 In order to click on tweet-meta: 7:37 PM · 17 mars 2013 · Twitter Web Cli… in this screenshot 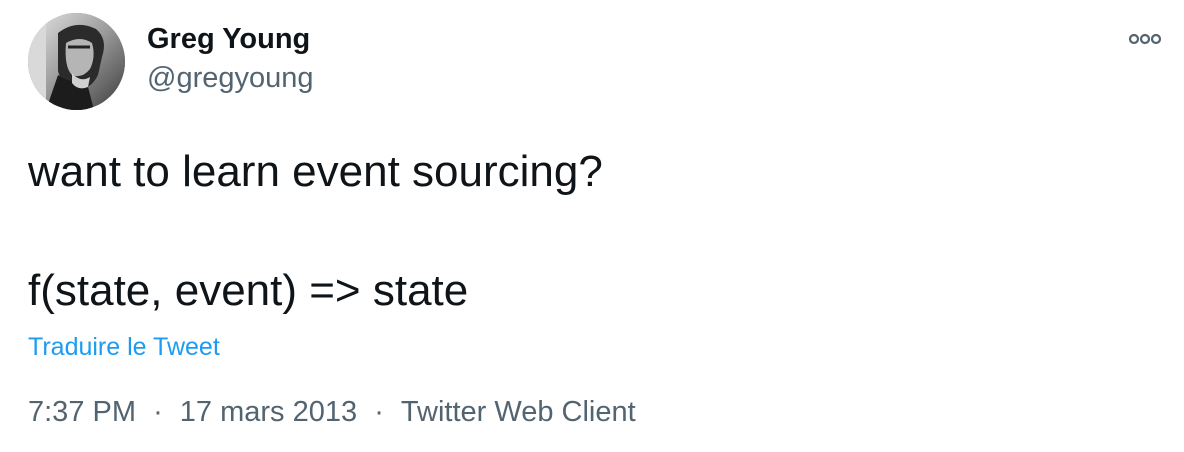, I will do `click(332, 412)`.